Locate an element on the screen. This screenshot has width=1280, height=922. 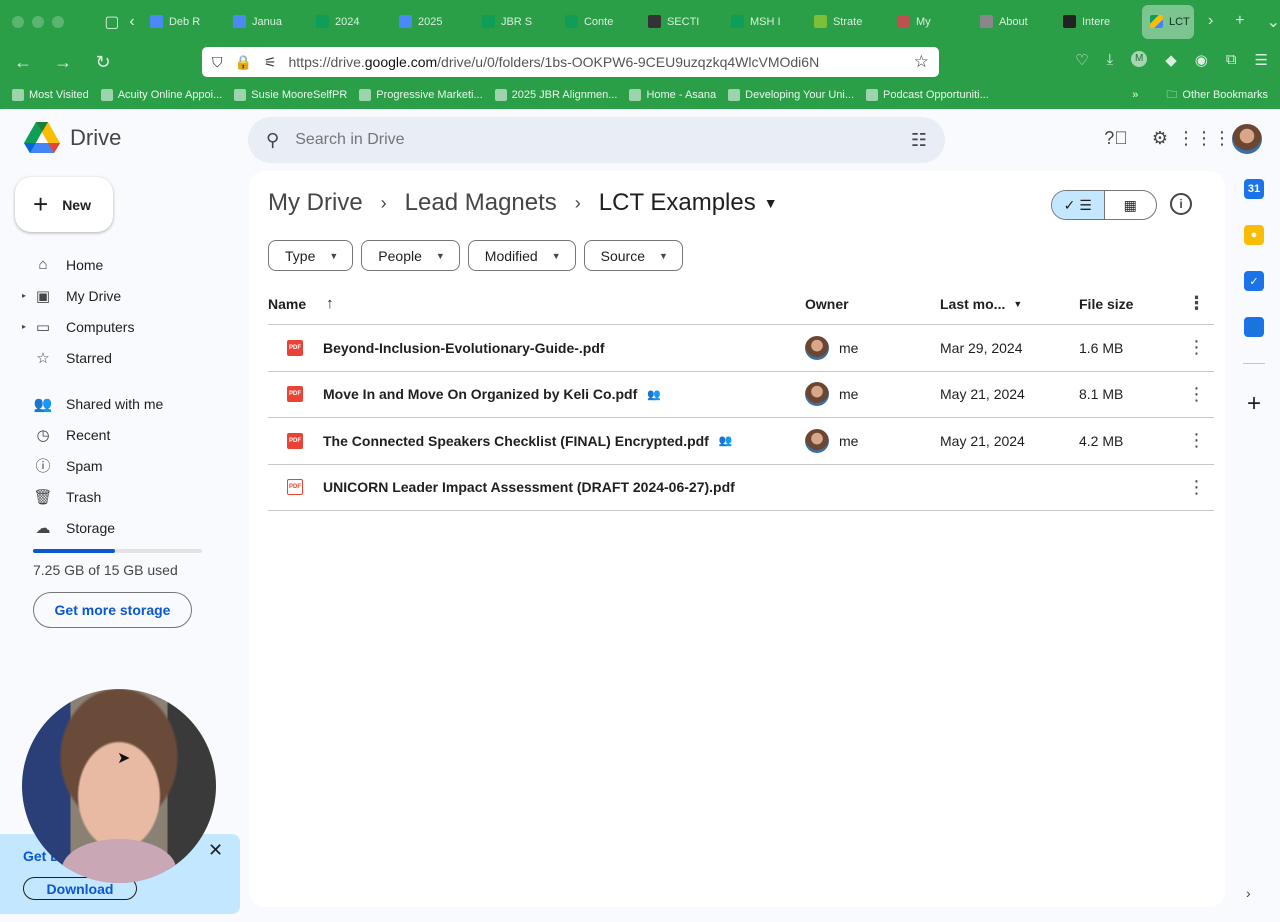
close-window-button is located at coordinates (18, 21).